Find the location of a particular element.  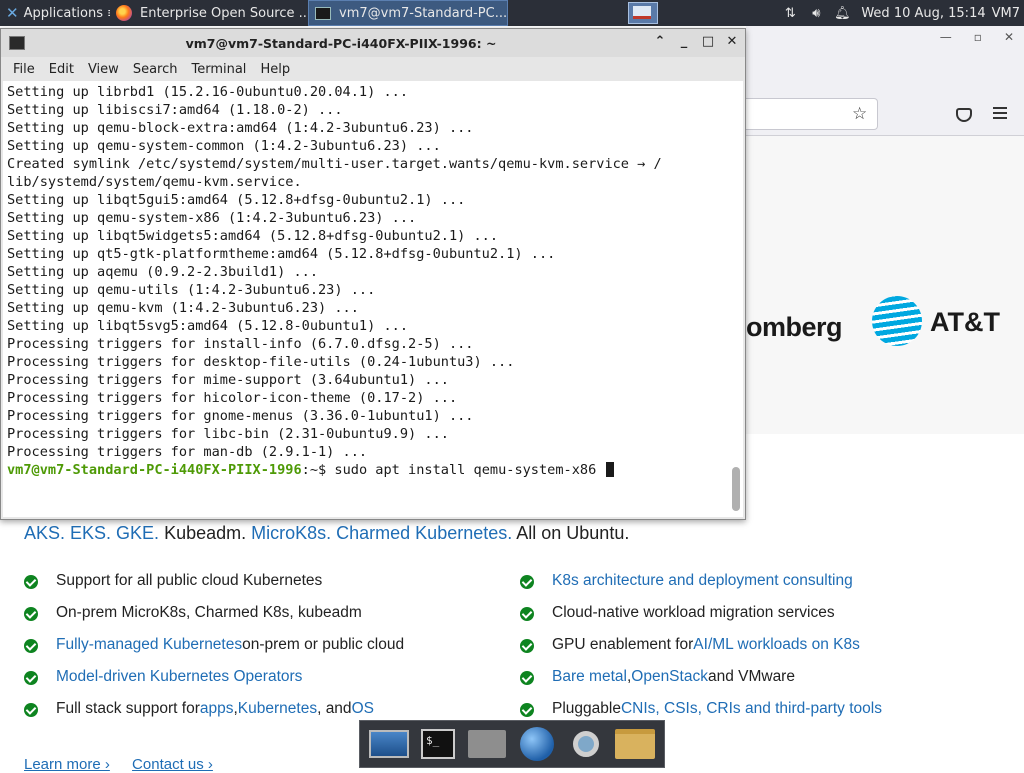

learn-more-link: Learn more › is located at coordinates (67, 764).